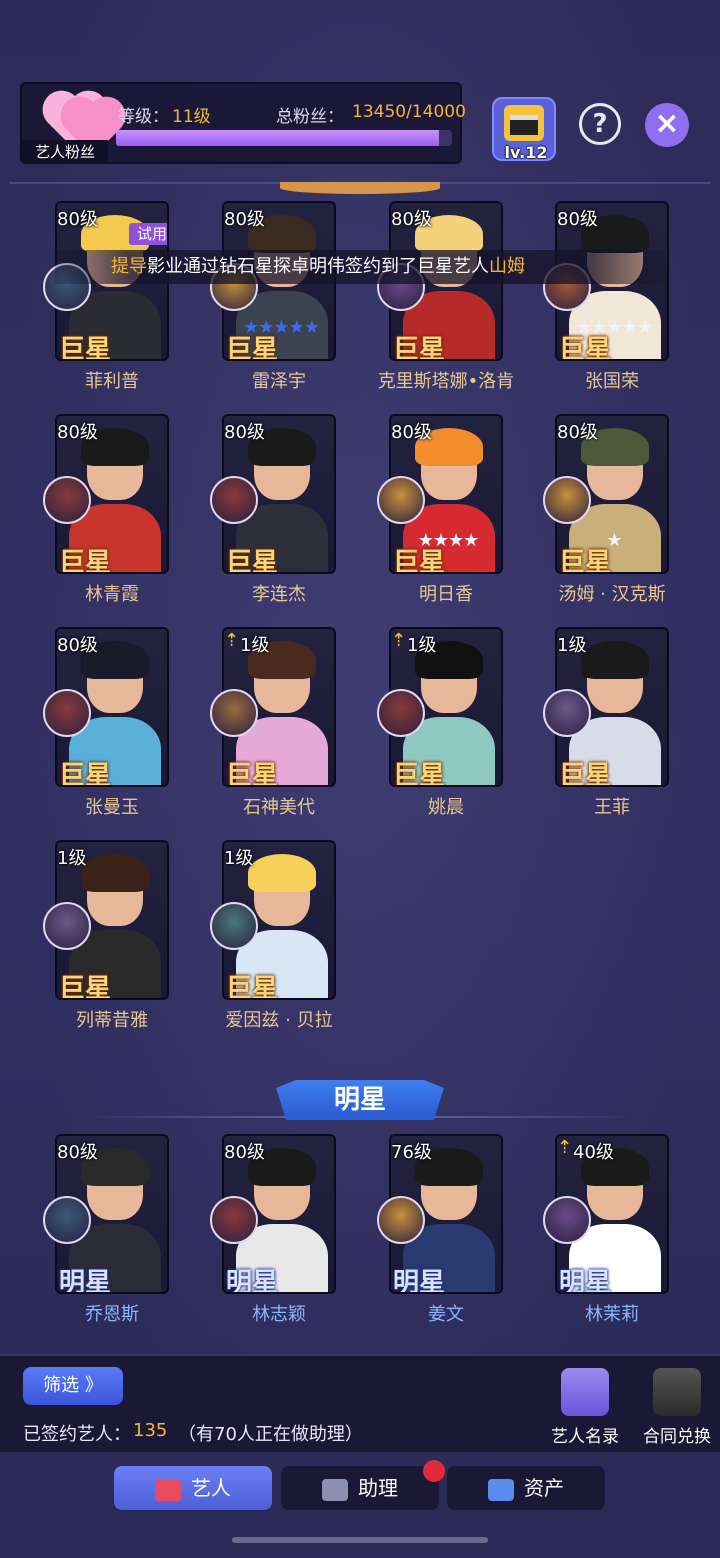 This screenshot has height=1558, width=720. What do you see at coordinates (243, 123) in the screenshot?
I see `fans-panel: 艺人粉丝 等级： 11级 总粉丝： 13450/14000` at bounding box center [243, 123].